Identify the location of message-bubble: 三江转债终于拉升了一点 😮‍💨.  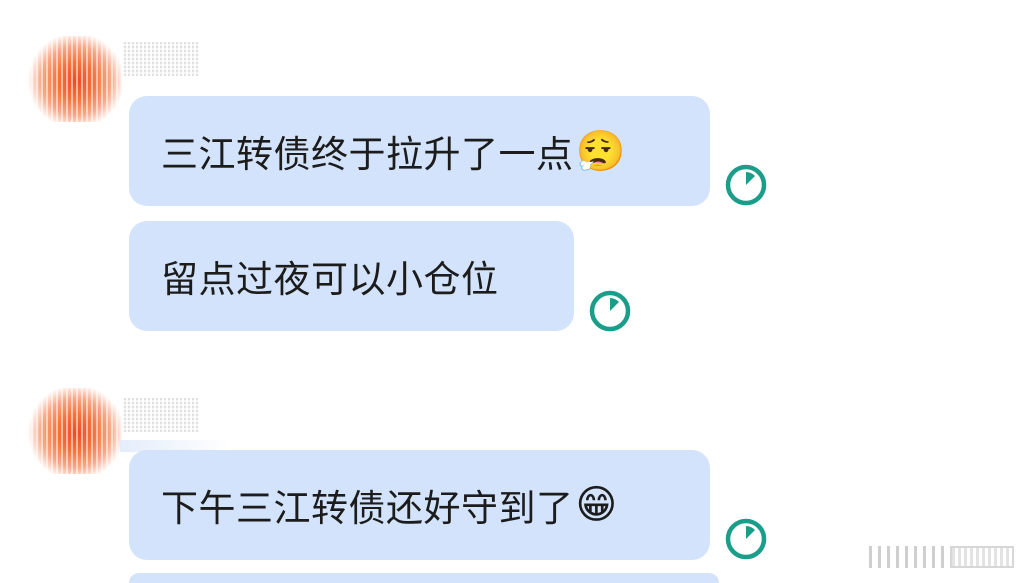
(419, 151).